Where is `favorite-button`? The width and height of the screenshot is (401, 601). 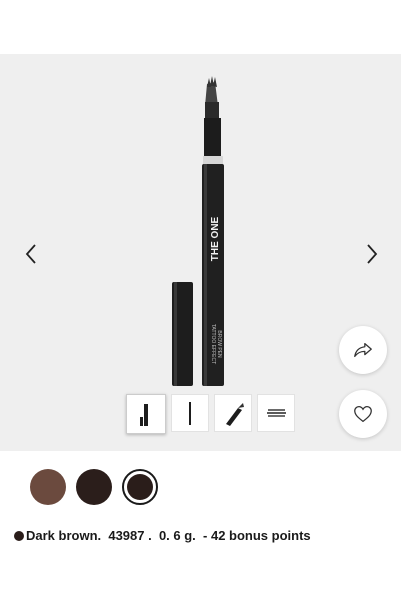 favorite-button is located at coordinates (363, 414).